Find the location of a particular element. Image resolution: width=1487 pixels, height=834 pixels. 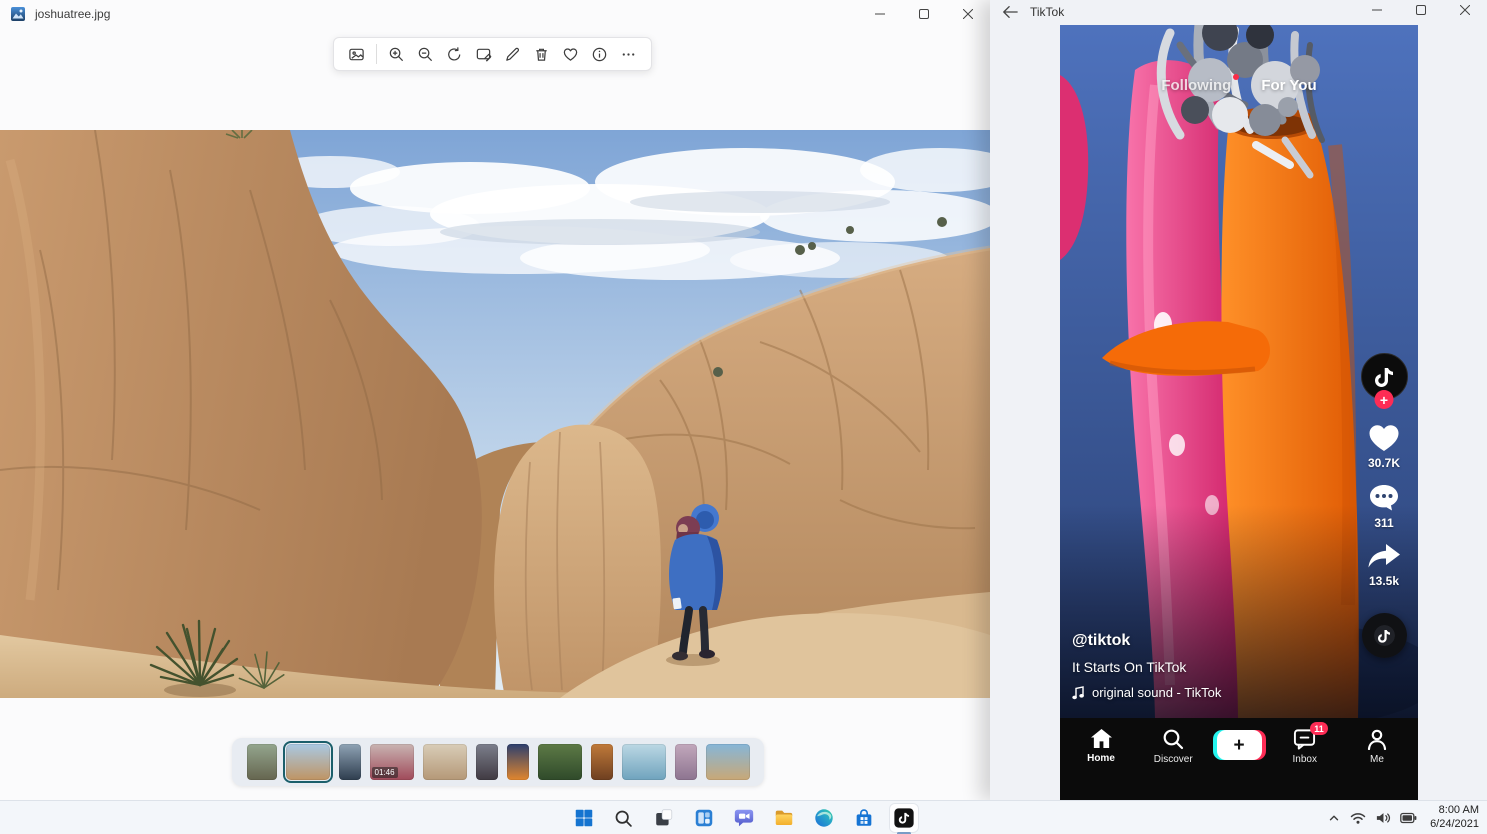

taskbar-center-icons is located at coordinates (744, 817).